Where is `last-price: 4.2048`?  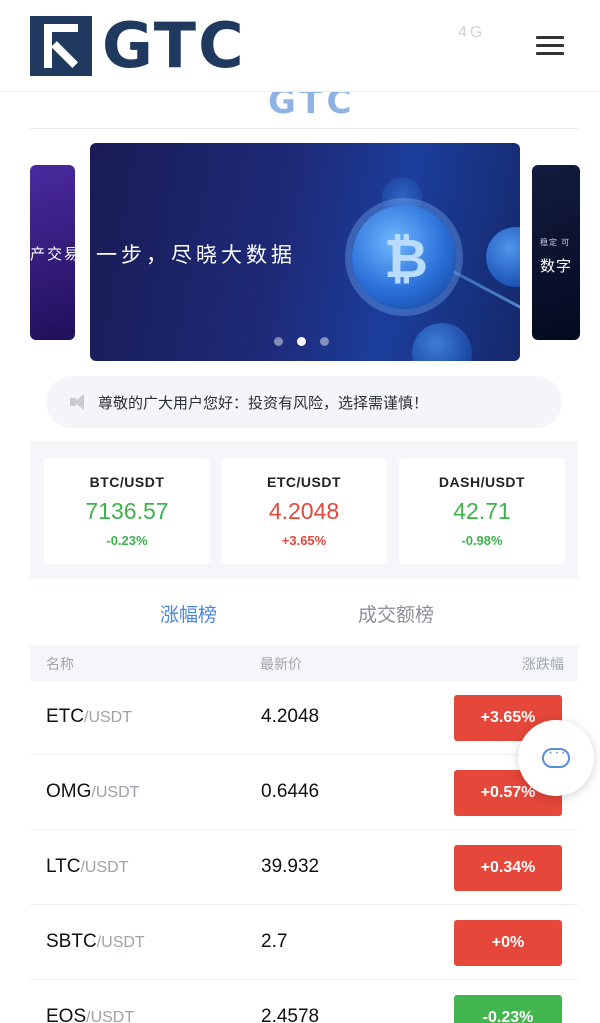
last-price: 4.2048 is located at coordinates (290, 716).